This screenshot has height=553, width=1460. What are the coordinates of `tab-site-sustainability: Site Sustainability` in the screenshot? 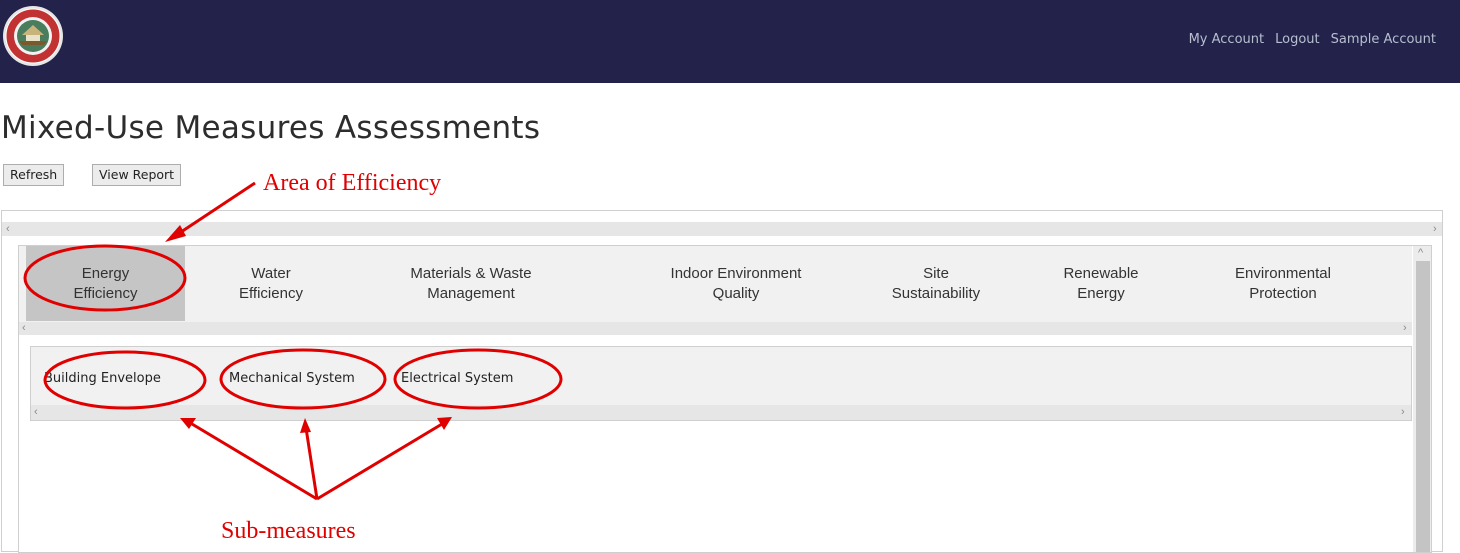 It's located at (936, 283).